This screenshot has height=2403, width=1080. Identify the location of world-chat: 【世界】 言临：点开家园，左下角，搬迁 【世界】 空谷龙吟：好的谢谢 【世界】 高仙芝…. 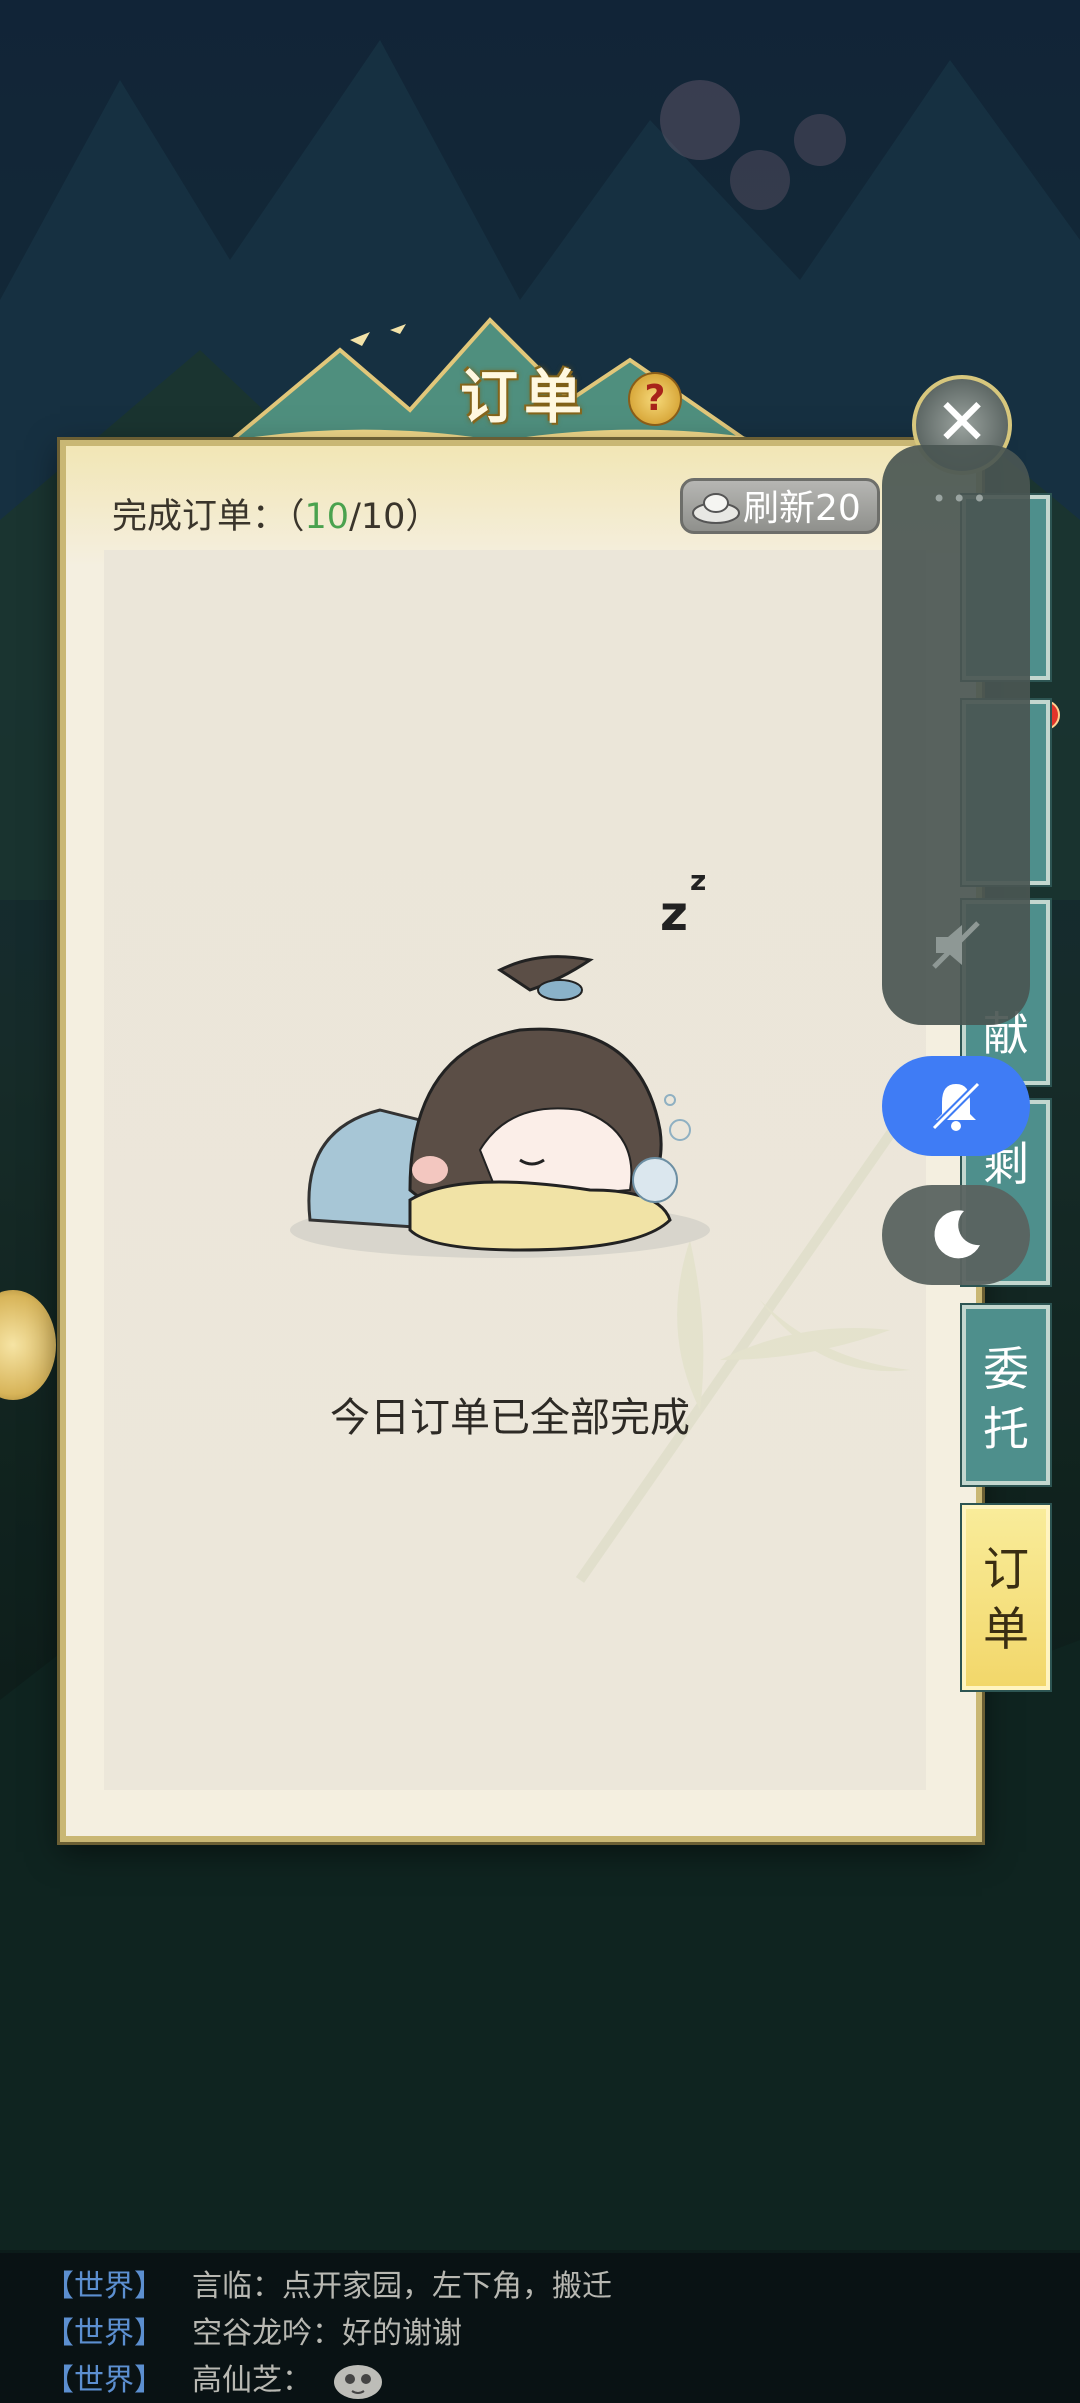
(540, 2328).